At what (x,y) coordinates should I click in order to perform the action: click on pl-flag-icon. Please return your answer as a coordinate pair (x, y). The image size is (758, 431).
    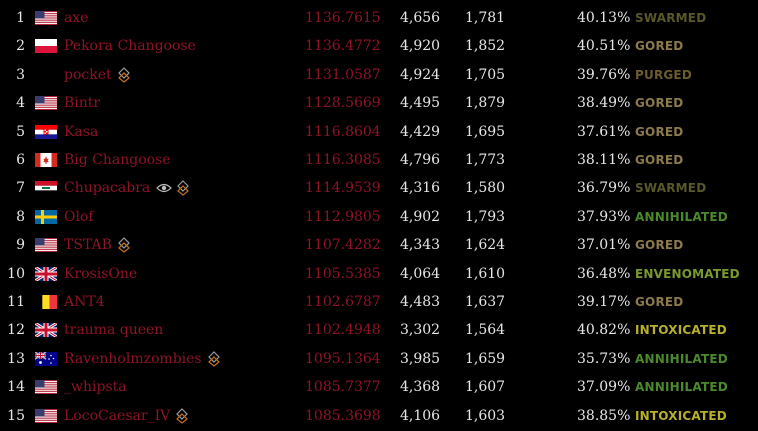
    Looking at the image, I should click on (46, 46).